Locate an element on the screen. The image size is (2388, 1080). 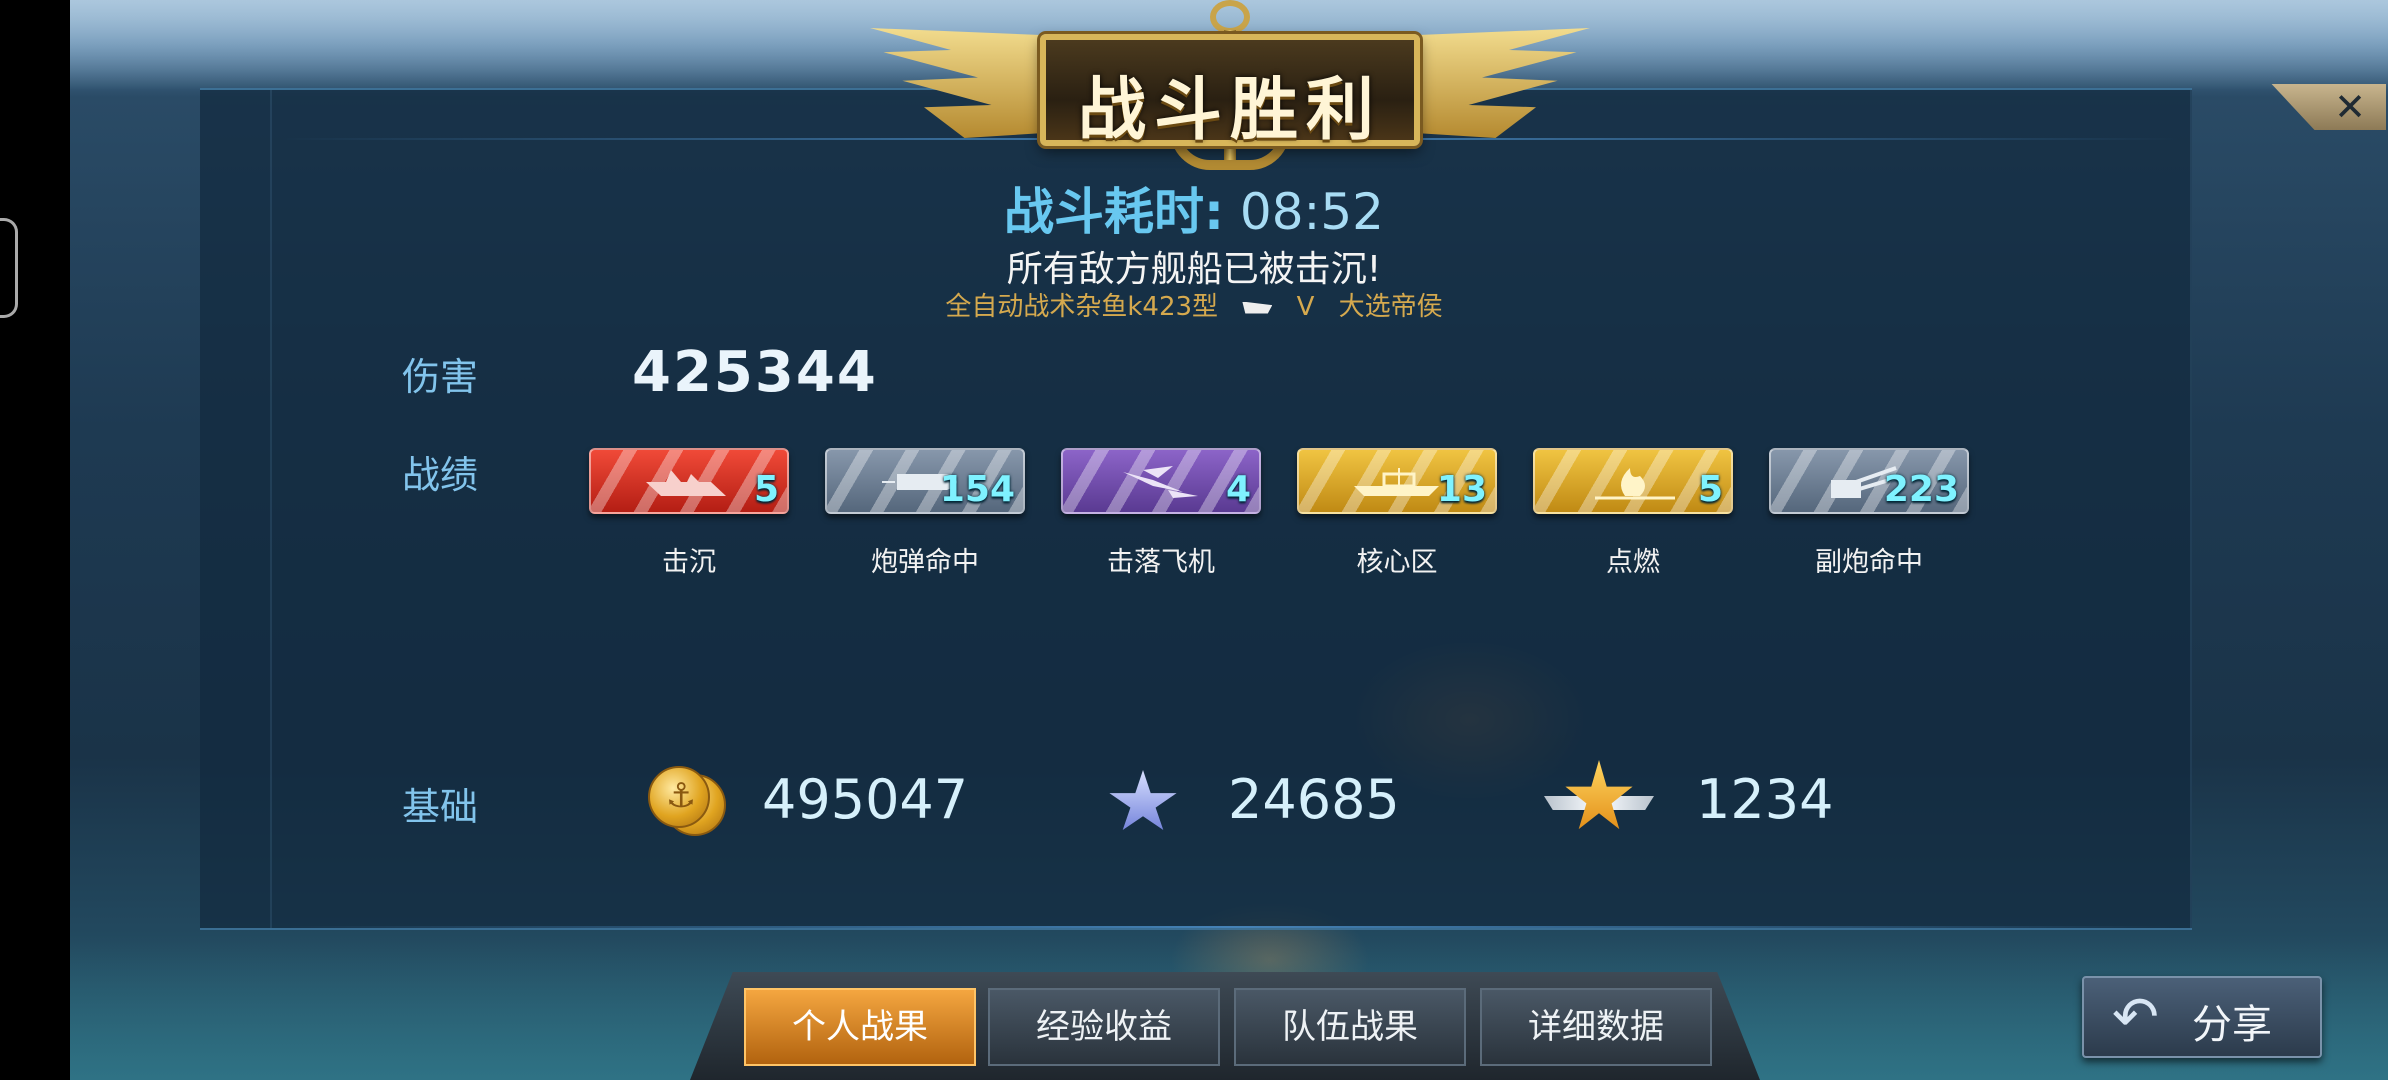
record-label: 战绩 is located at coordinates (440, 475).